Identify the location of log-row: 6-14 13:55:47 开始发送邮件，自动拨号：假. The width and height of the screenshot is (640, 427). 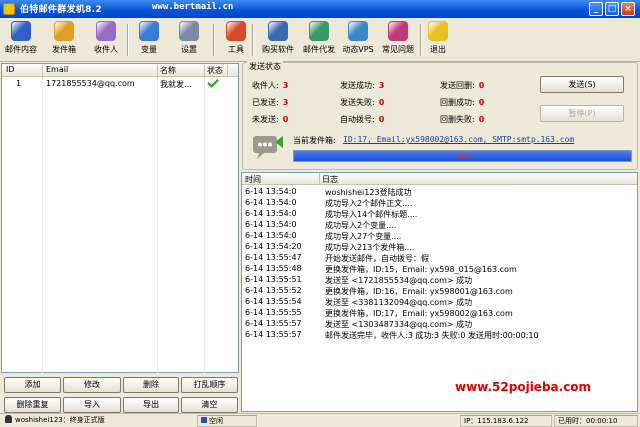
(439, 258).